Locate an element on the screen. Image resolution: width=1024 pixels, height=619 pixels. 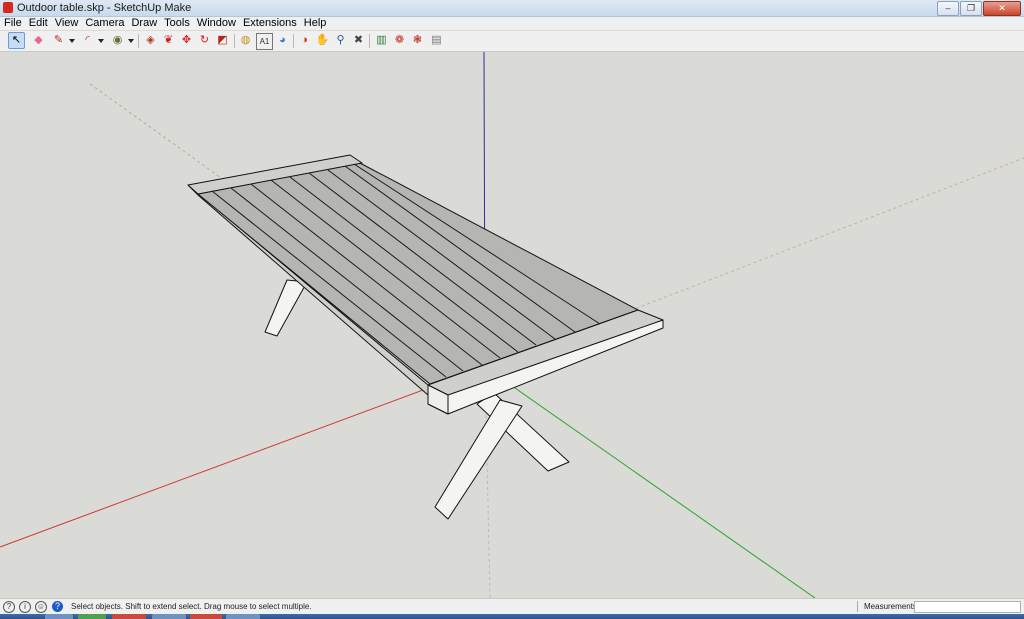
menu-help: Help is located at coordinates (315, 23).